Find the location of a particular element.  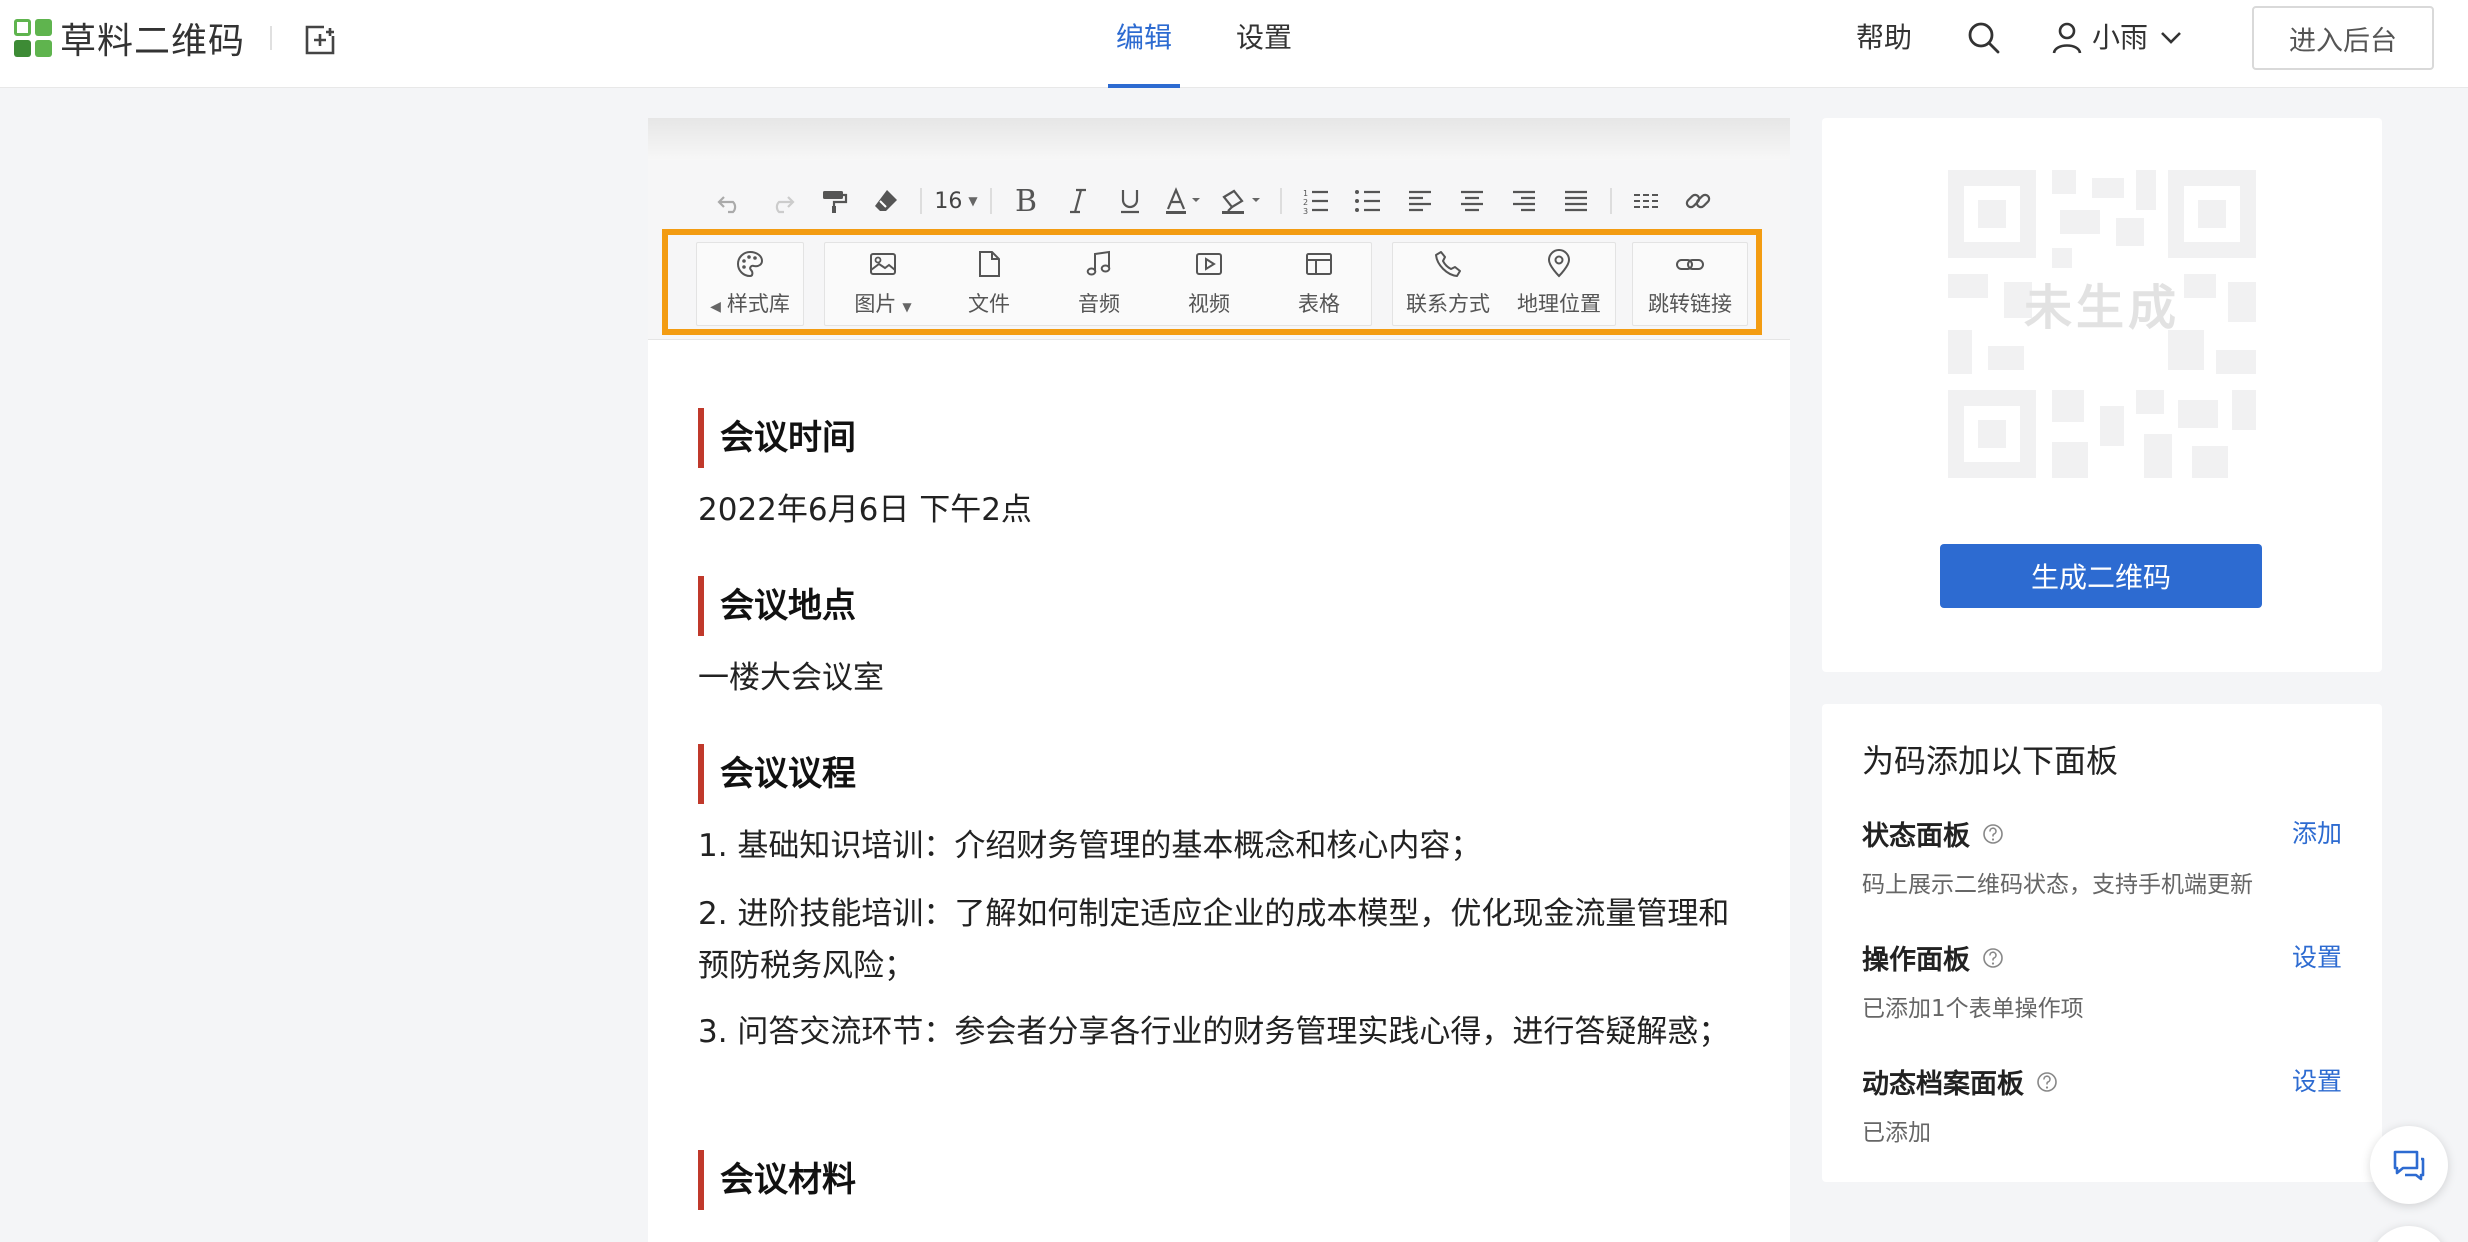

bold-icon: B is located at coordinates (1026, 201).